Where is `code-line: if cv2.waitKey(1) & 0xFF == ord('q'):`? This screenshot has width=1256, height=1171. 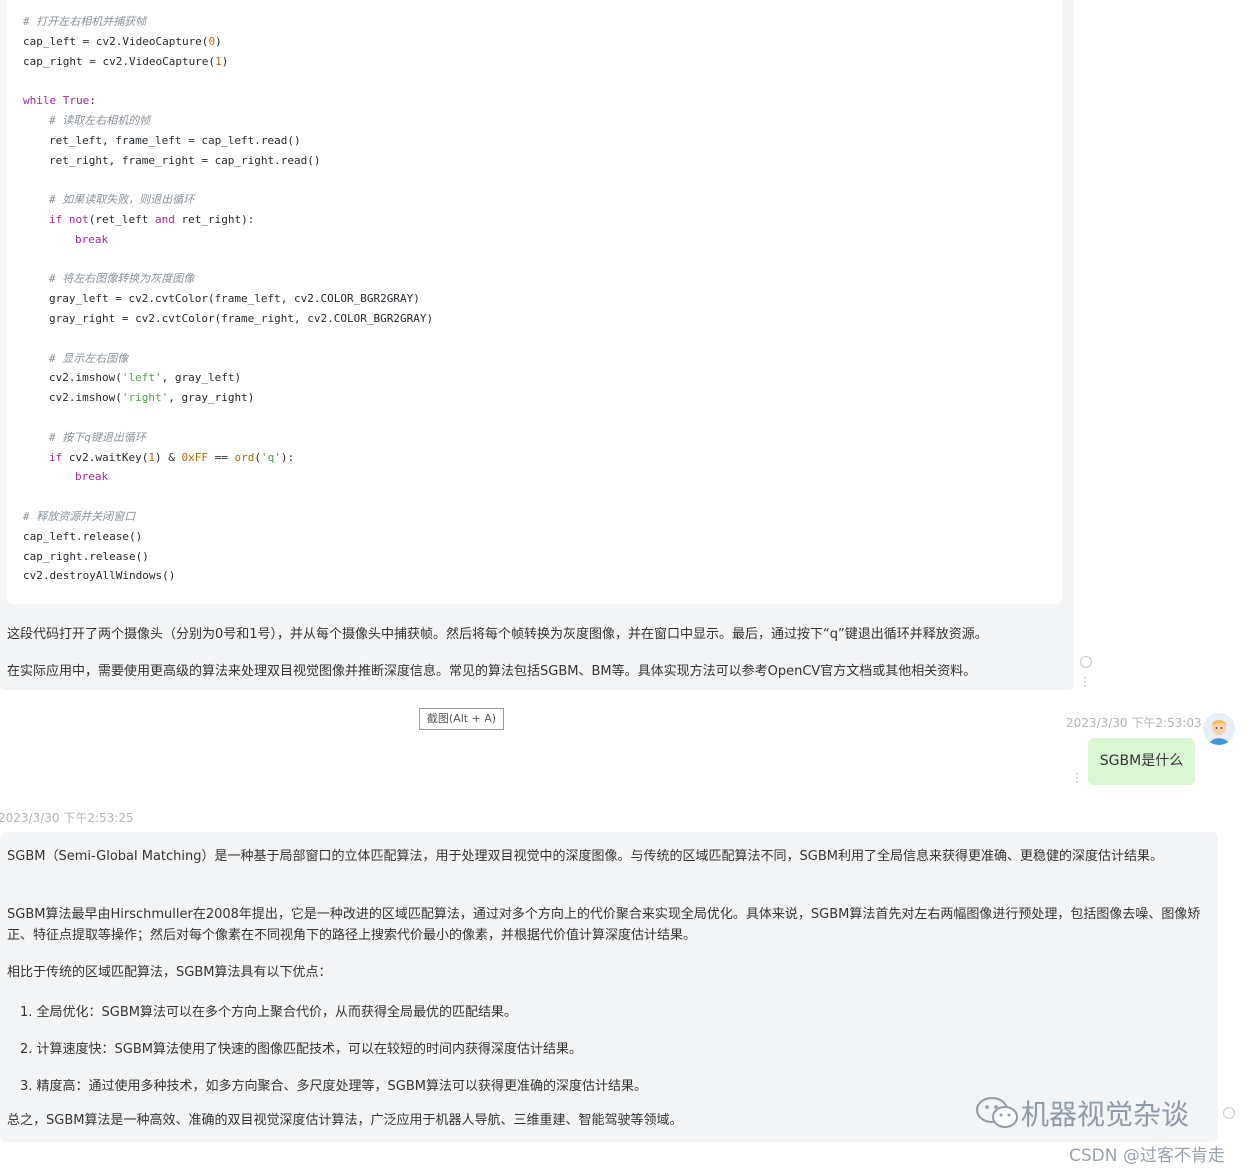 code-line: if cv2.waitKey(1) & 0xFF == ord('q'): is located at coordinates (172, 457).